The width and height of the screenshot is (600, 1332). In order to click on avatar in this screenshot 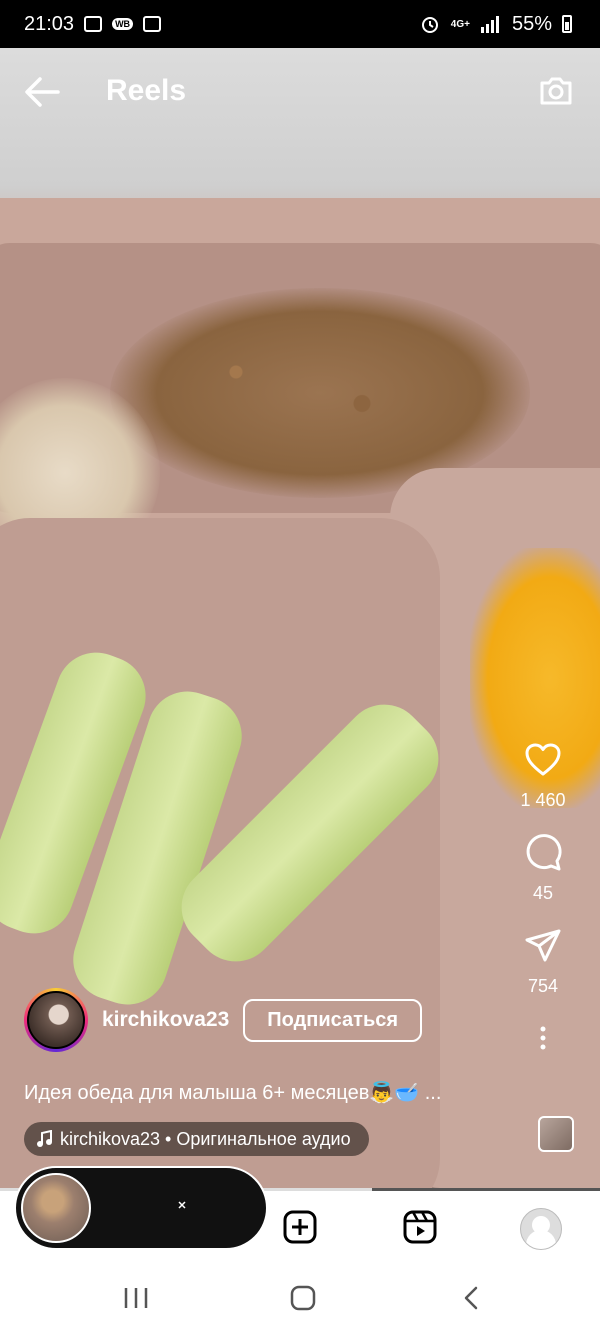, I will do `click(56, 1020)`.